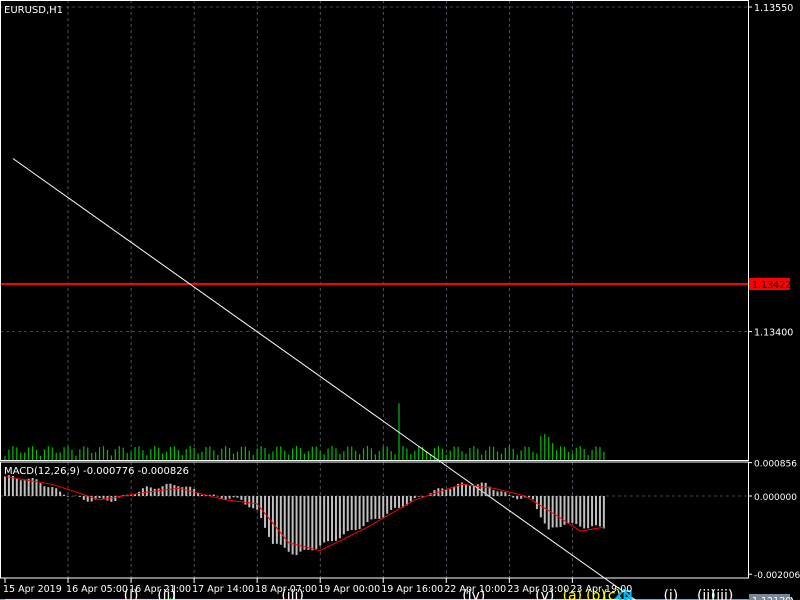 This screenshot has height=600, width=800. What do you see at coordinates (96, 471) in the screenshot?
I see `macd-label: MACD(12,26,9) -0.000776 -0.000826` at bounding box center [96, 471].